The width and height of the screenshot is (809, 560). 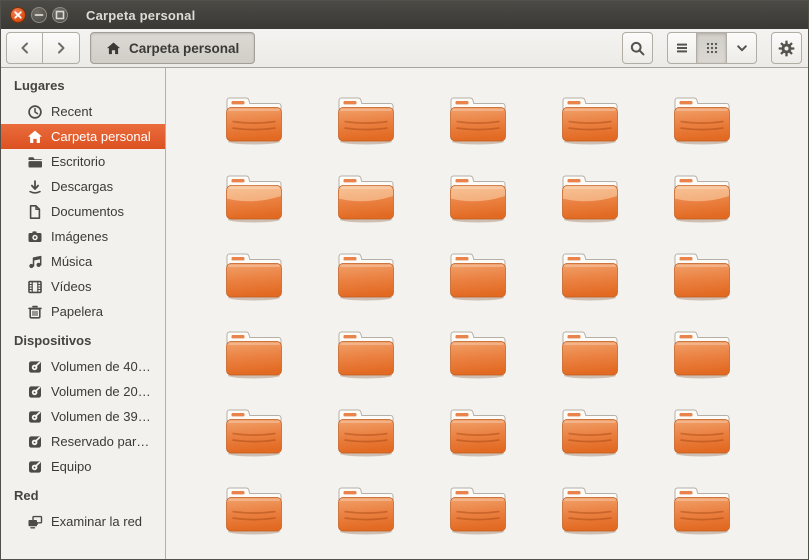 What do you see at coordinates (71, 466) in the screenshot?
I see `sidebar-item-label: Equipo` at bounding box center [71, 466].